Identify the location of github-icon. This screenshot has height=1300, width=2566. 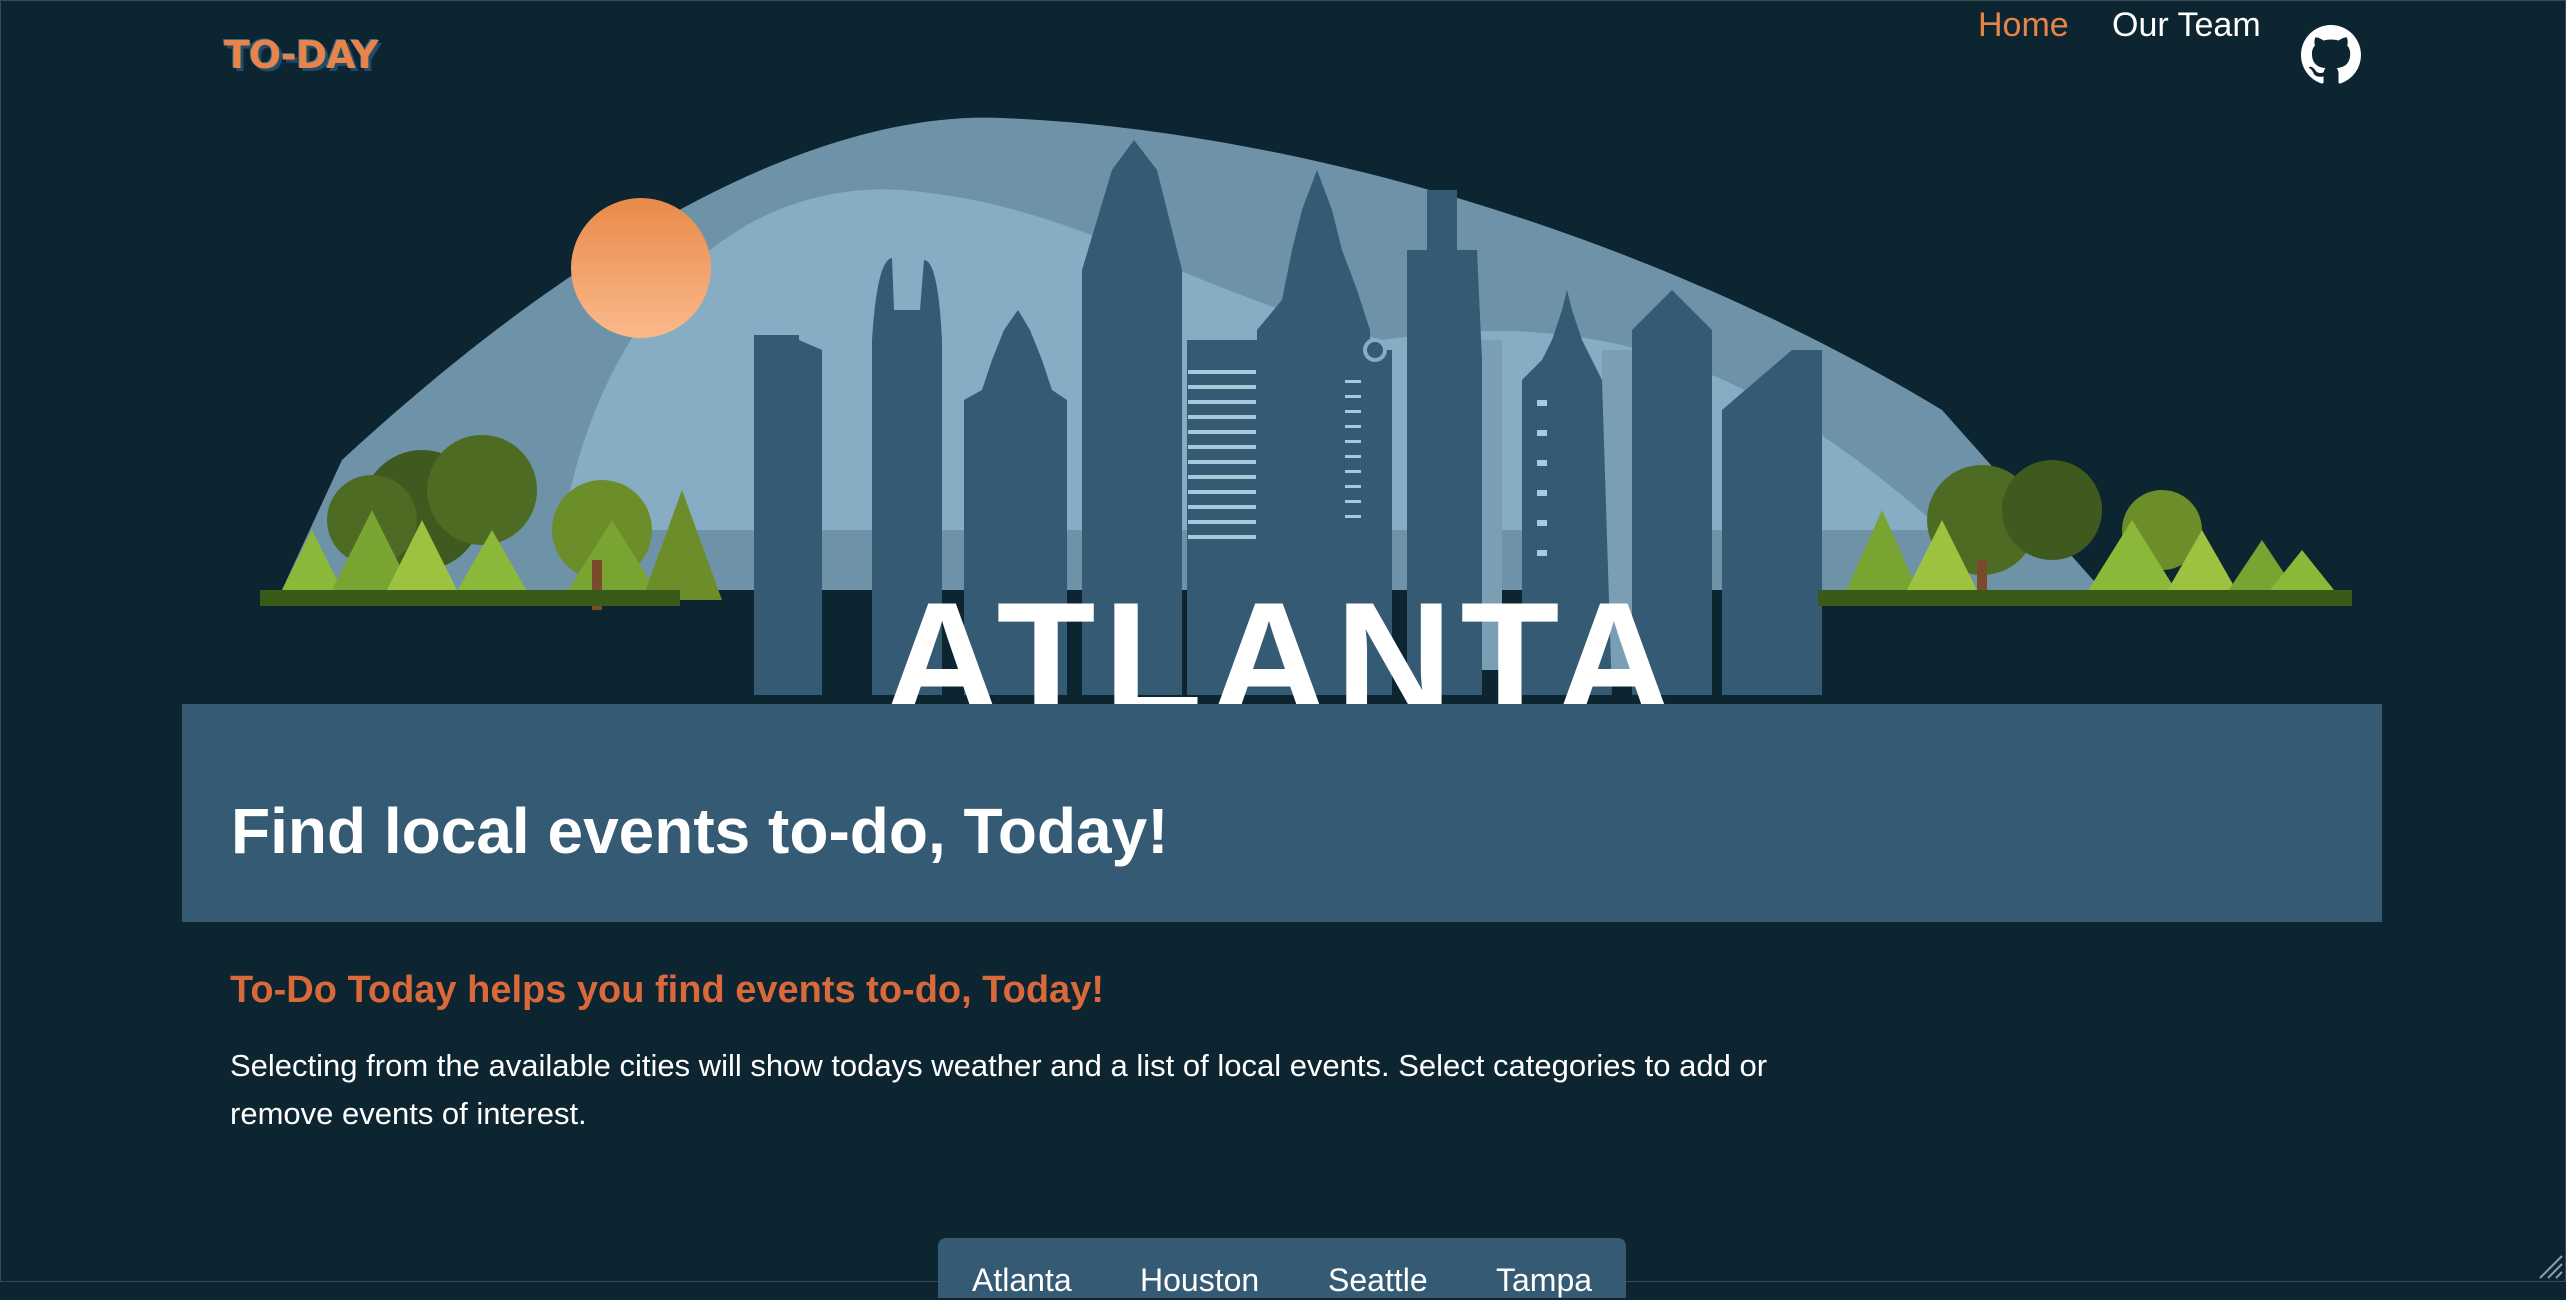
(2331, 55).